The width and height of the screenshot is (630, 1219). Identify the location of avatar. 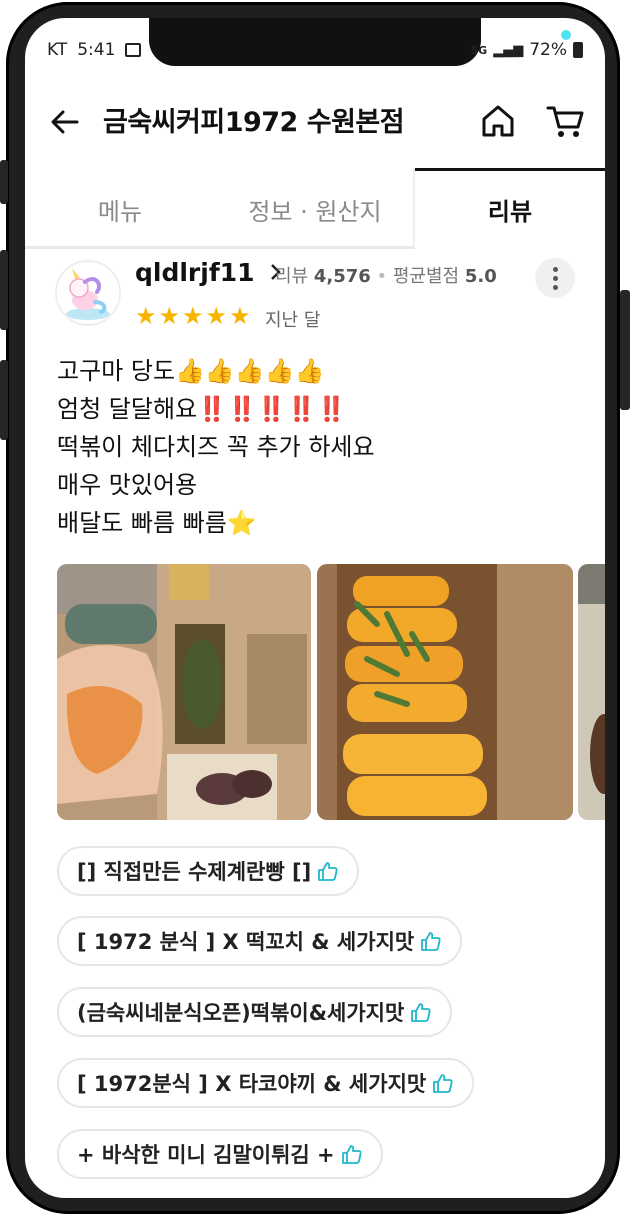
(88, 293).